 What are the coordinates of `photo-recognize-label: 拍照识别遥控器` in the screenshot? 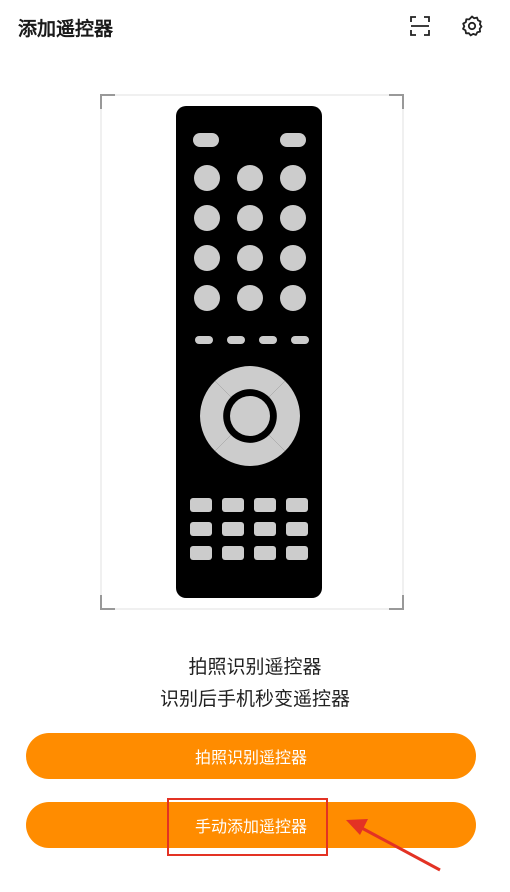 It's located at (250, 757).